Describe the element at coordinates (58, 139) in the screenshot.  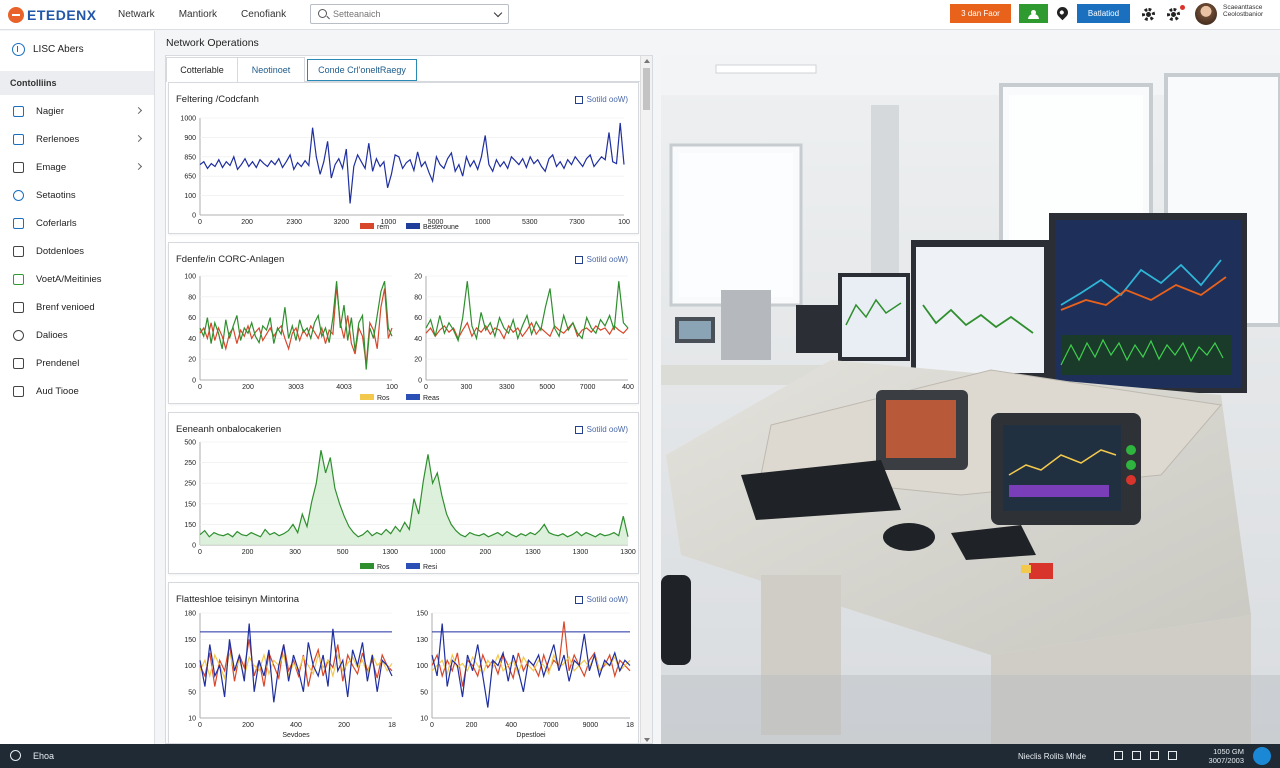
I see `sidebar-item-label: Rerlenoes` at that location.